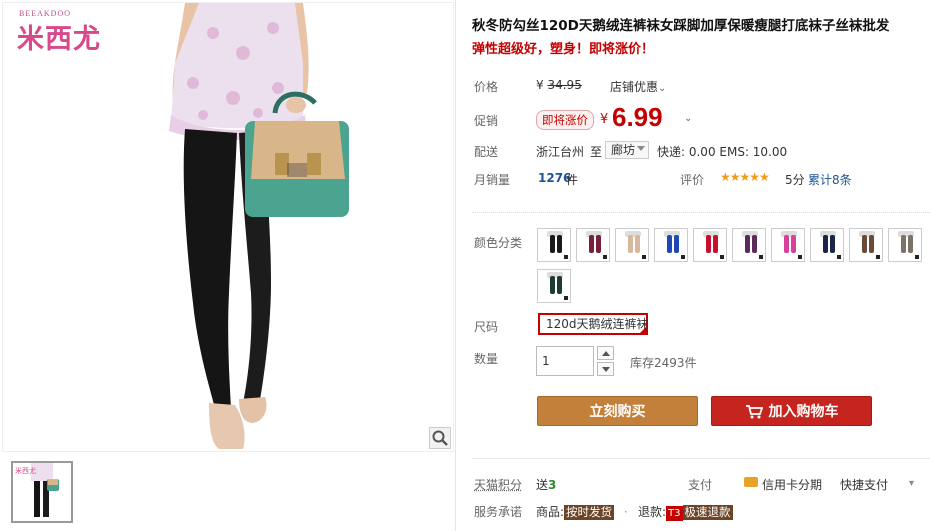  Describe the element at coordinates (674, 513) in the screenshot. I see `t3-badge-icon: T3` at that location.